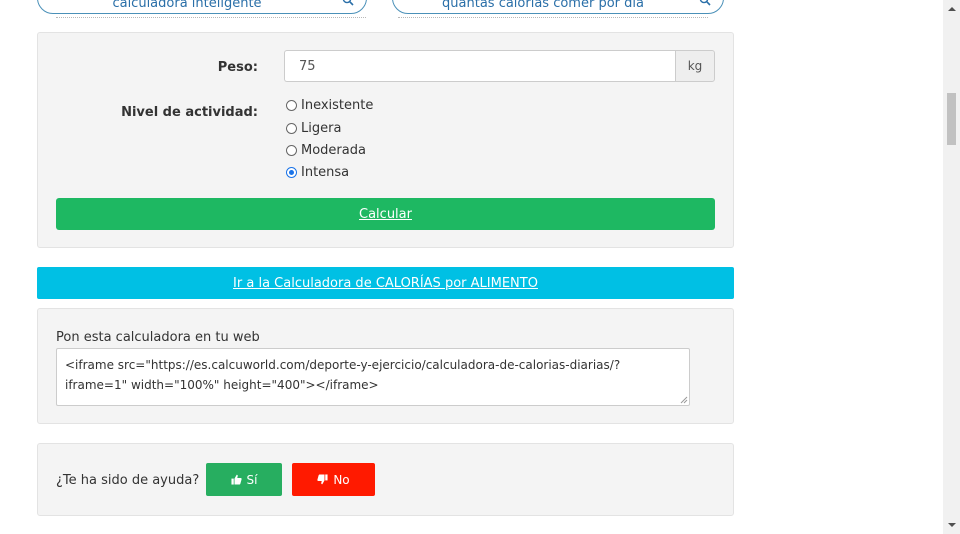 Image resolution: width=960 pixels, height=534 pixels. I want to click on embed-label: Pon esta calculadora en tu web, so click(158, 337).